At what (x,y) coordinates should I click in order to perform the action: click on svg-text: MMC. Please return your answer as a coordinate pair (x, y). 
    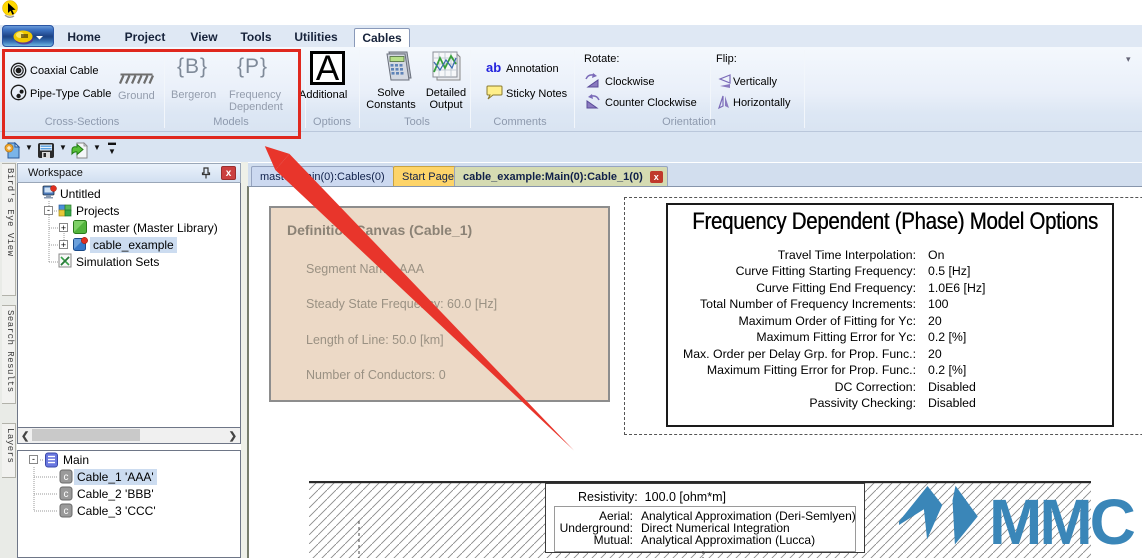
    Looking at the image, I should click on (1062, 519).